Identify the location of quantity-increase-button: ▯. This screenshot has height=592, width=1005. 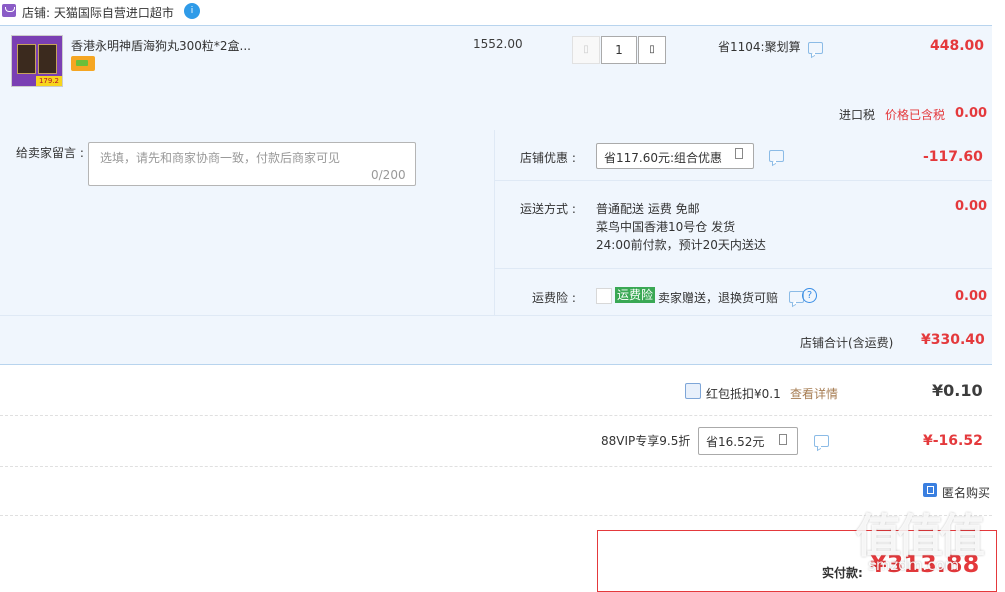
(652, 50).